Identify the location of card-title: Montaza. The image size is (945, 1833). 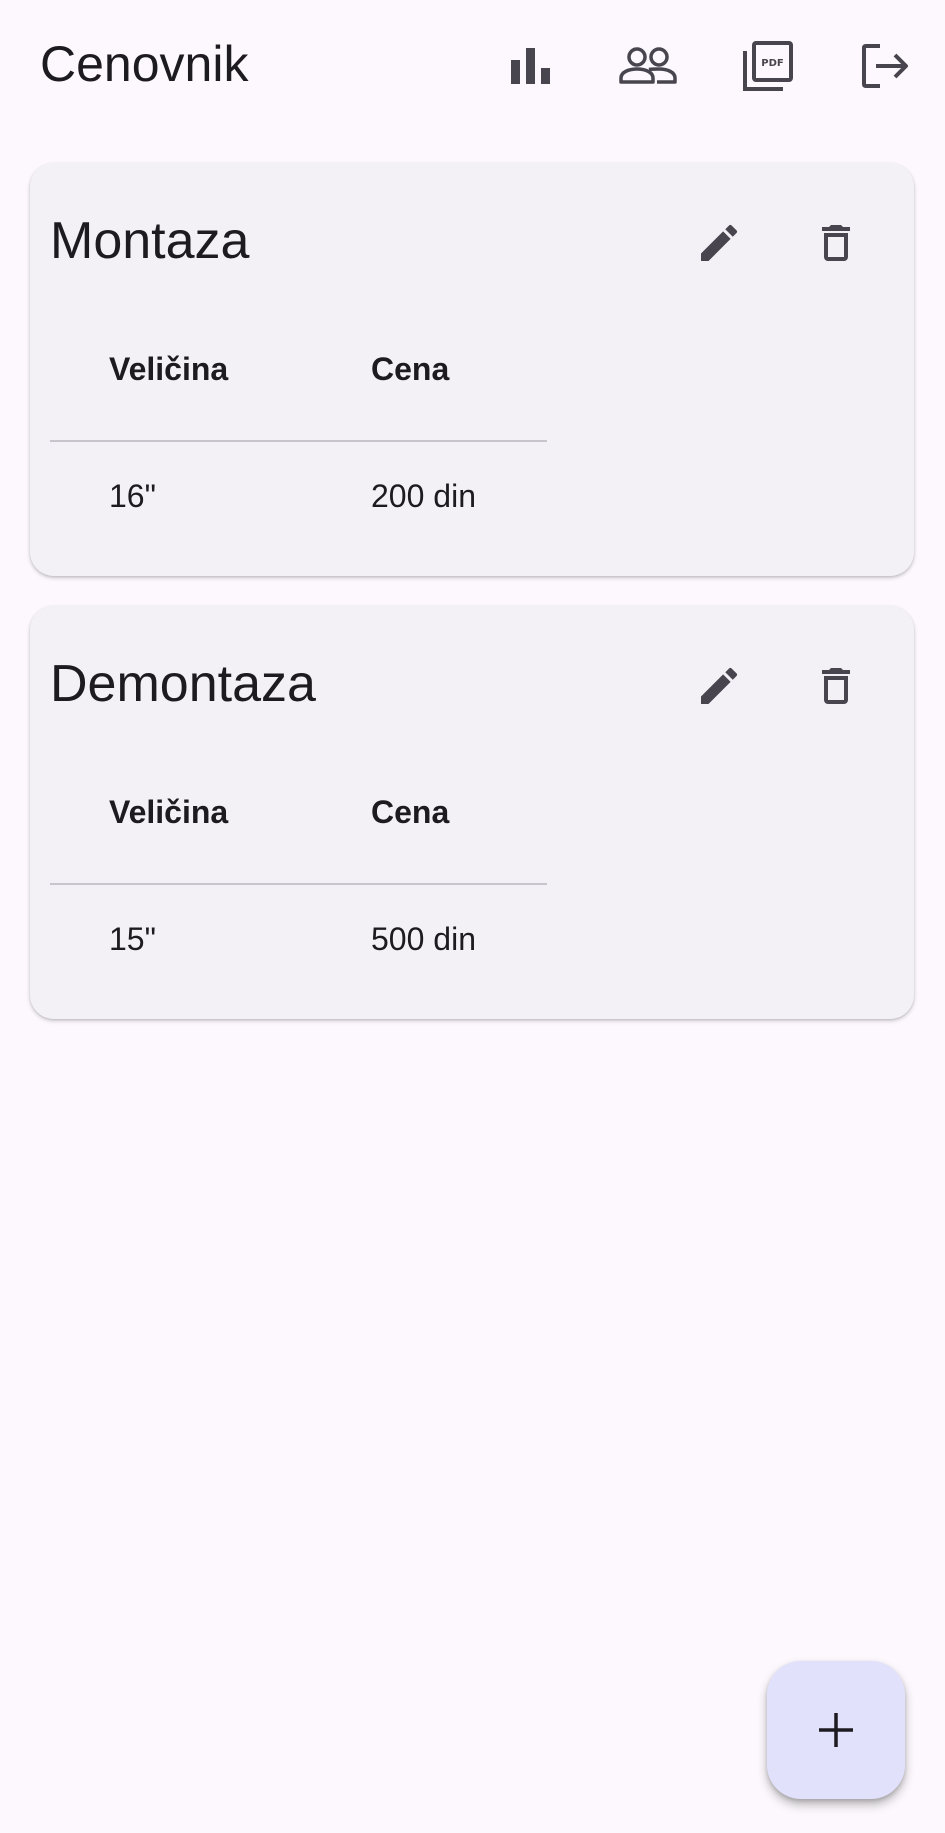
(150, 241).